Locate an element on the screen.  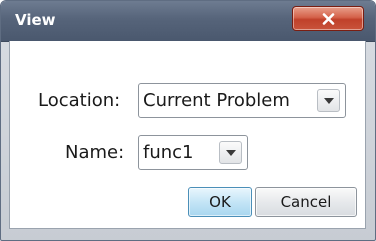
name-dropdown-arrow is located at coordinates (230, 152).